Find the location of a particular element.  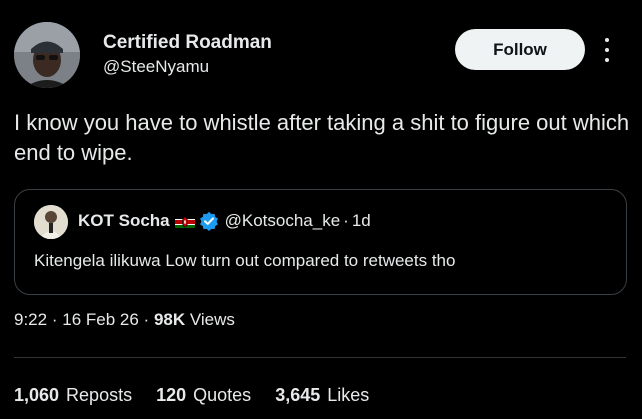

views-count: 98K is located at coordinates (169, 319).